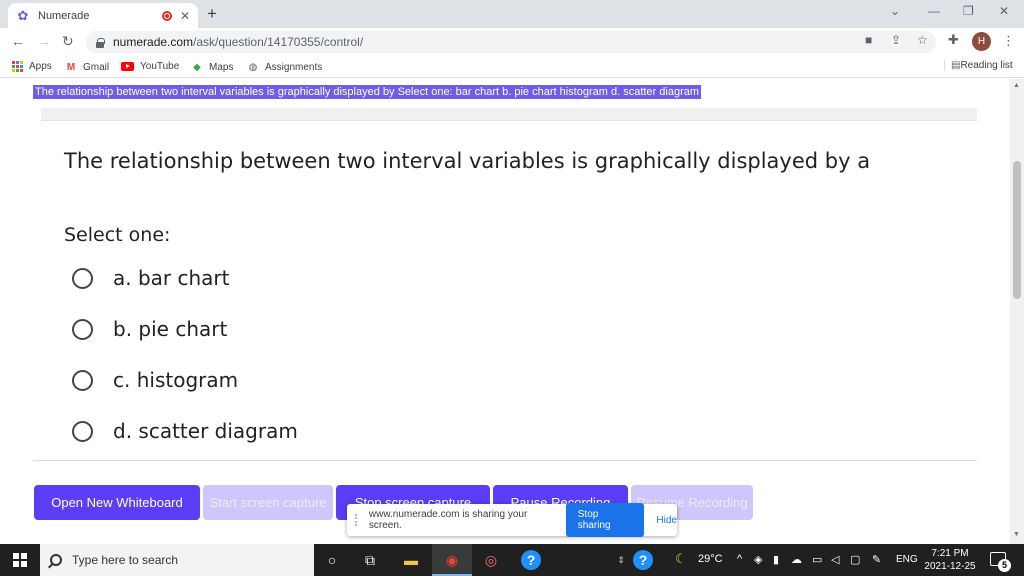 The image size is (1024, 576). Describe the element at coordinates (278, 42) in the screenshot. I see `url-path: /ask/question/14170355/control/` at that location.